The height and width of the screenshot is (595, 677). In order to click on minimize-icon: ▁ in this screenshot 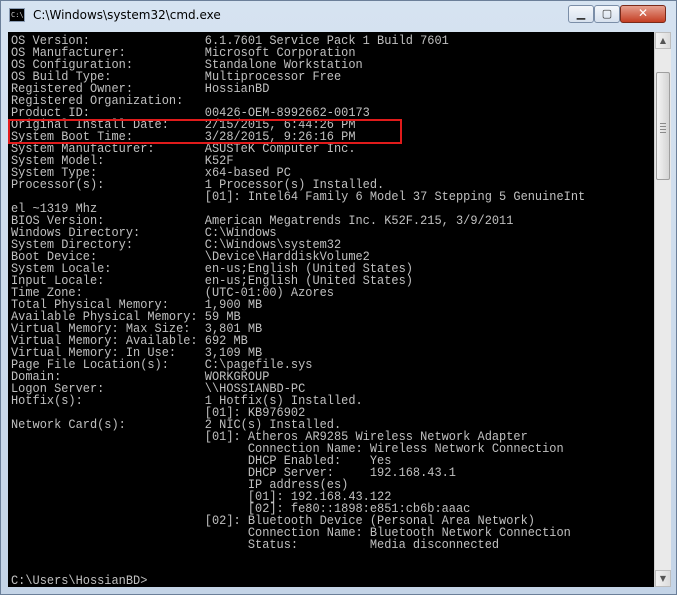, I will do `click(581, 13)`.